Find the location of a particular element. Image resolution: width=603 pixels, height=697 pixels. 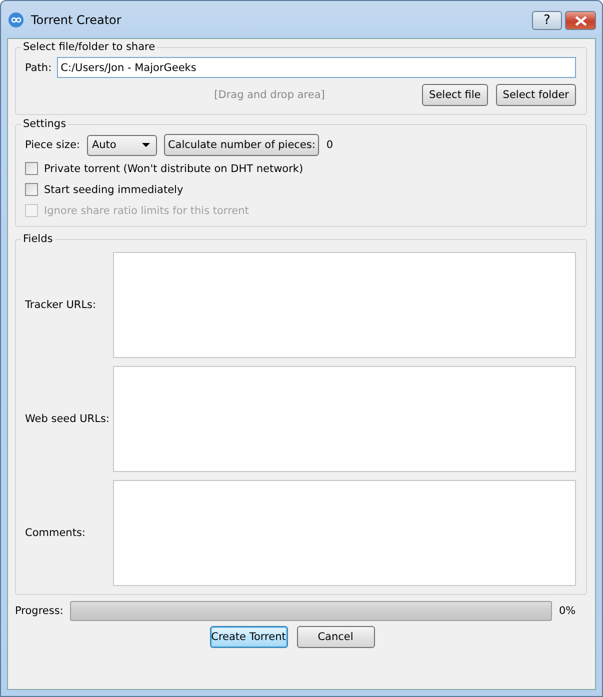

close-button is located at coordinates (580, 20).